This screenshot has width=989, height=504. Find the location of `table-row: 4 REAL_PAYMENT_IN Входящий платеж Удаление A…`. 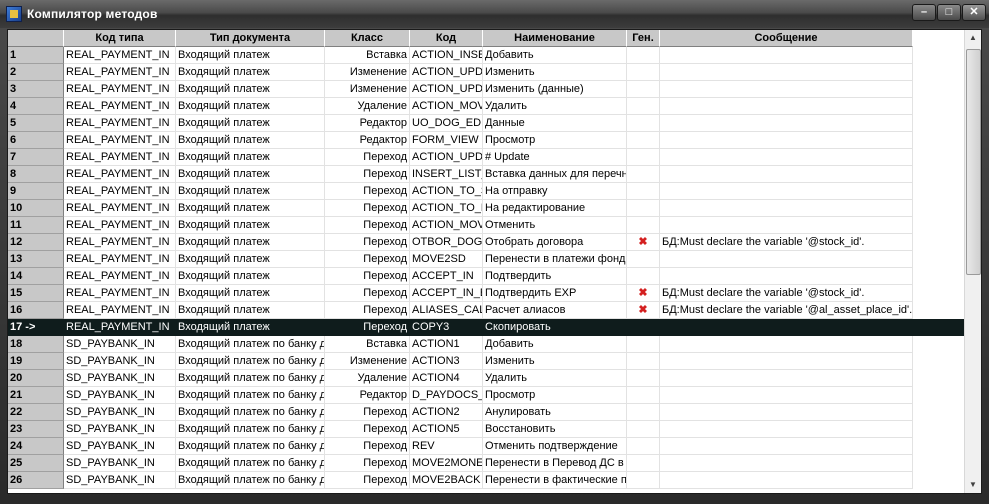

table-row: 4 REAL_PAYMENT_IN Входящий платеж Удаление A… is located at coordinates (487, 106).